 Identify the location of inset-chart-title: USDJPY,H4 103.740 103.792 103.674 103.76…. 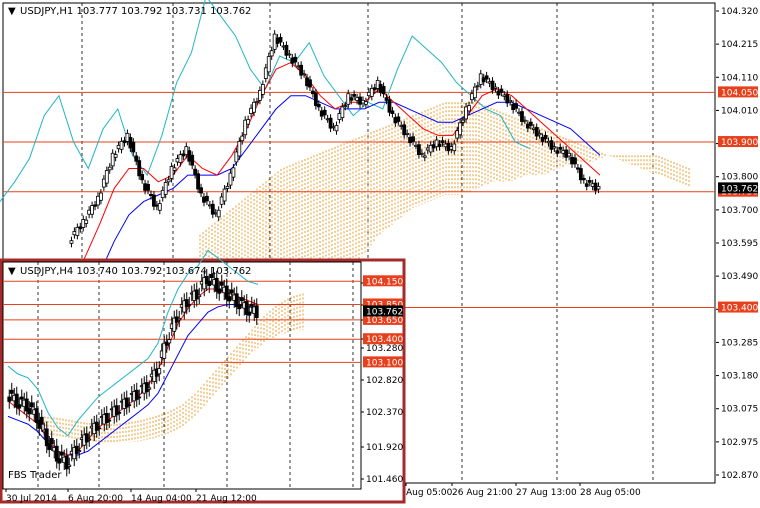
(135, 271).